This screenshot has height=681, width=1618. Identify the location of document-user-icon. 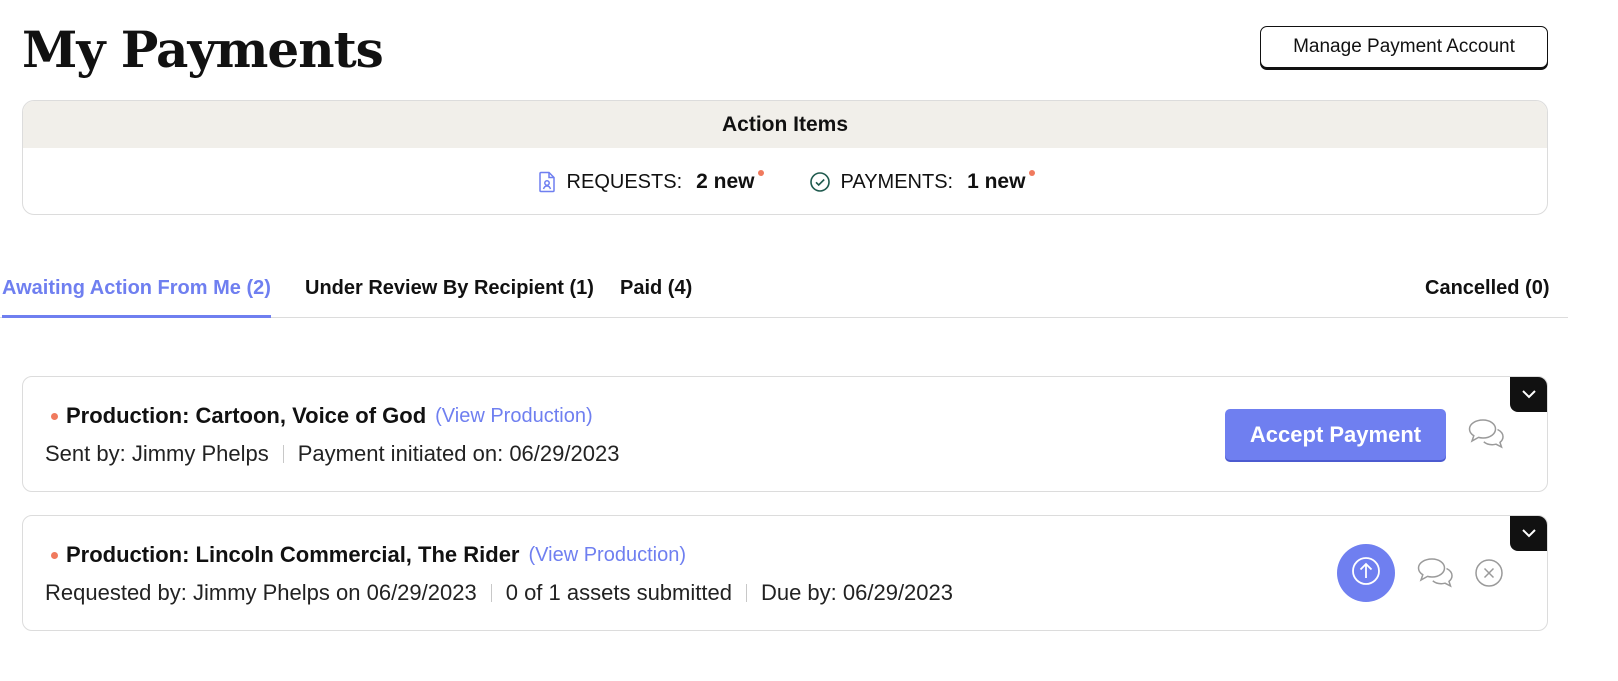
(547, 182).